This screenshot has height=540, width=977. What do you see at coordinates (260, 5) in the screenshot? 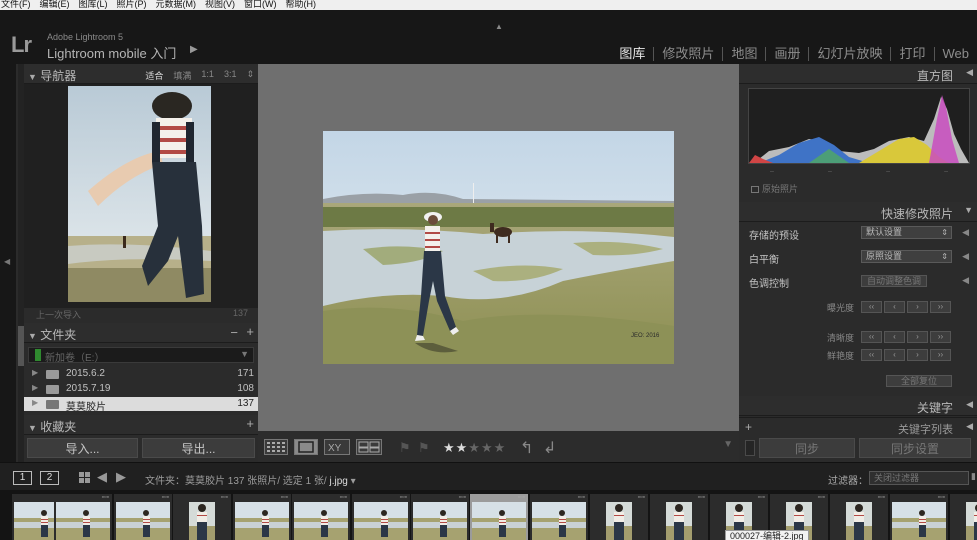
I see `menu-window: 窗口(W)` at bounding box center [260, 5].